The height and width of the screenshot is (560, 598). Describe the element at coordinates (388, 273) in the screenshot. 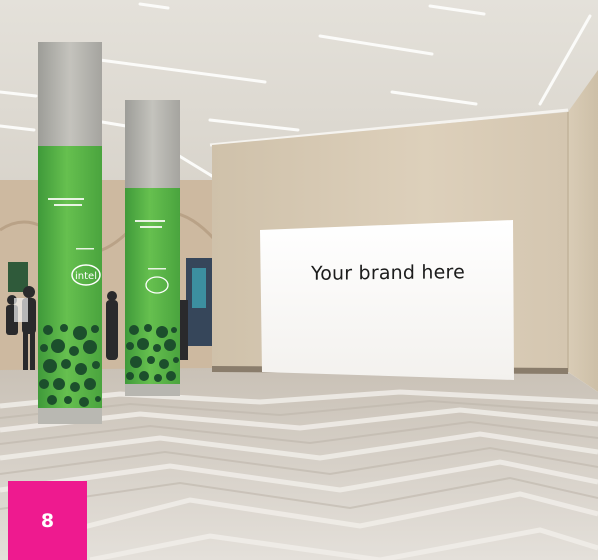

I see `billboard-text: Your brand here` at that location.